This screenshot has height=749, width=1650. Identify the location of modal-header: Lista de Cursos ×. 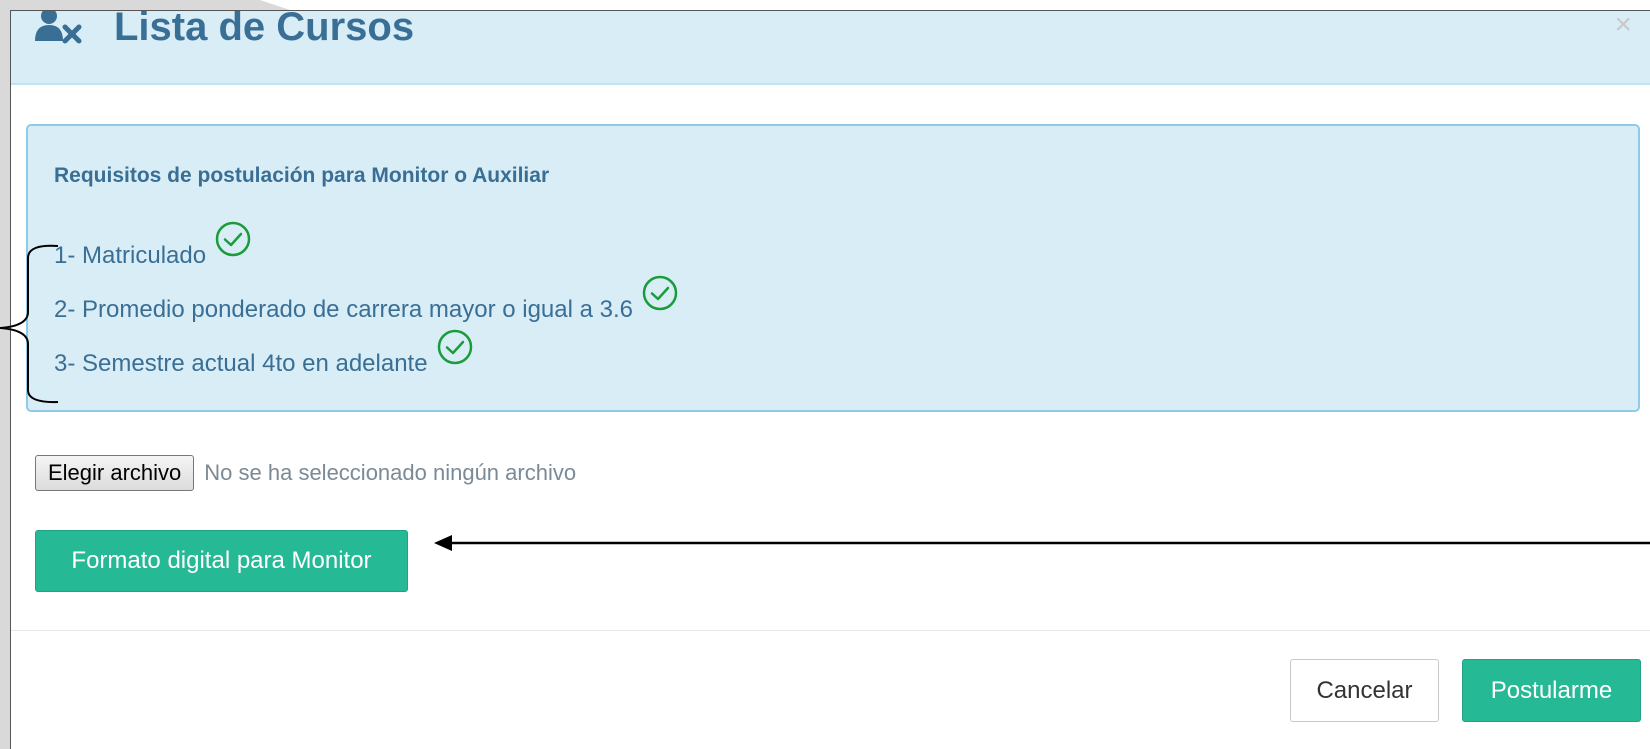
(830, 48).